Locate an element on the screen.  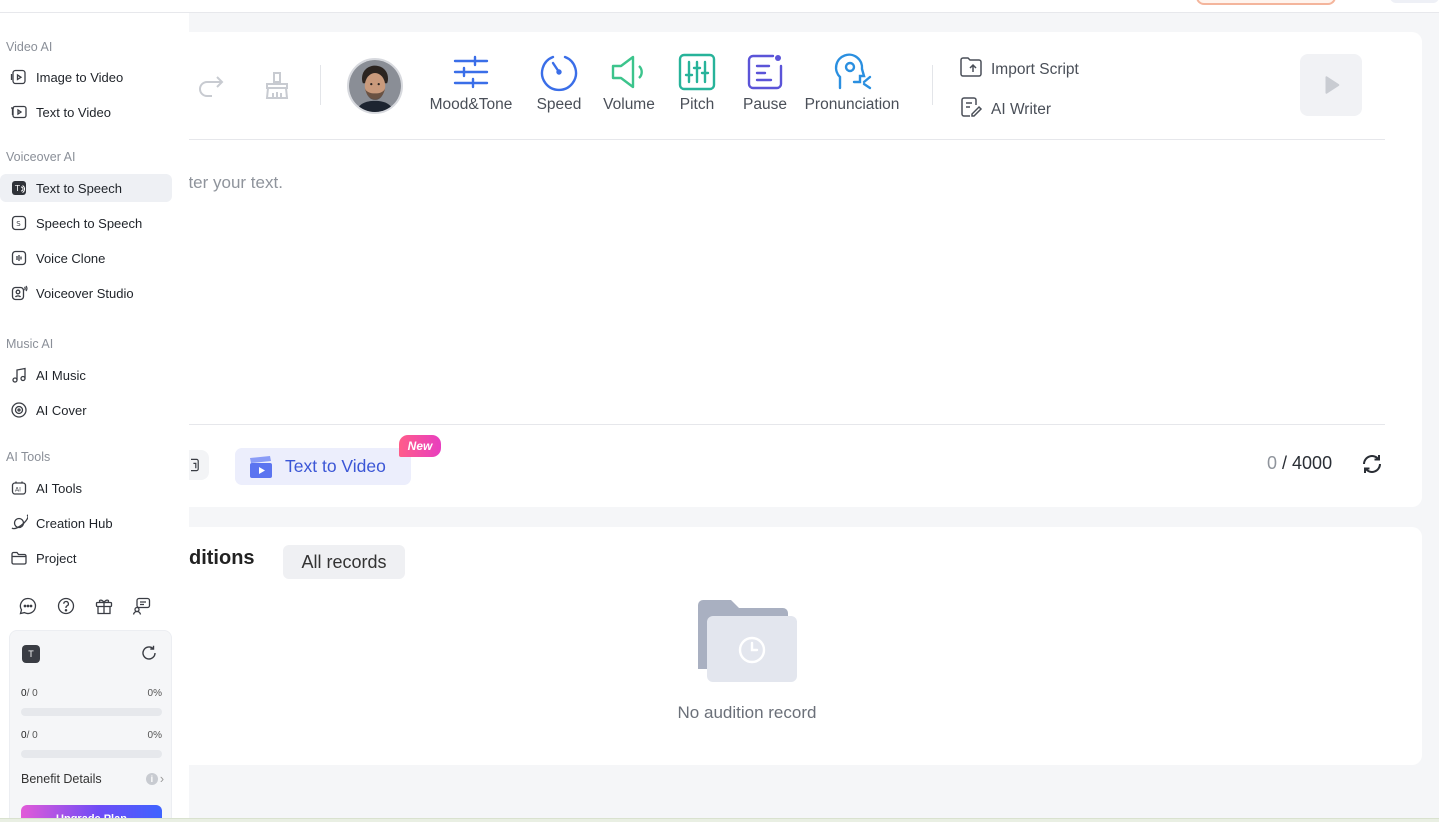
volume-icon is located at coordinates (629, 72).